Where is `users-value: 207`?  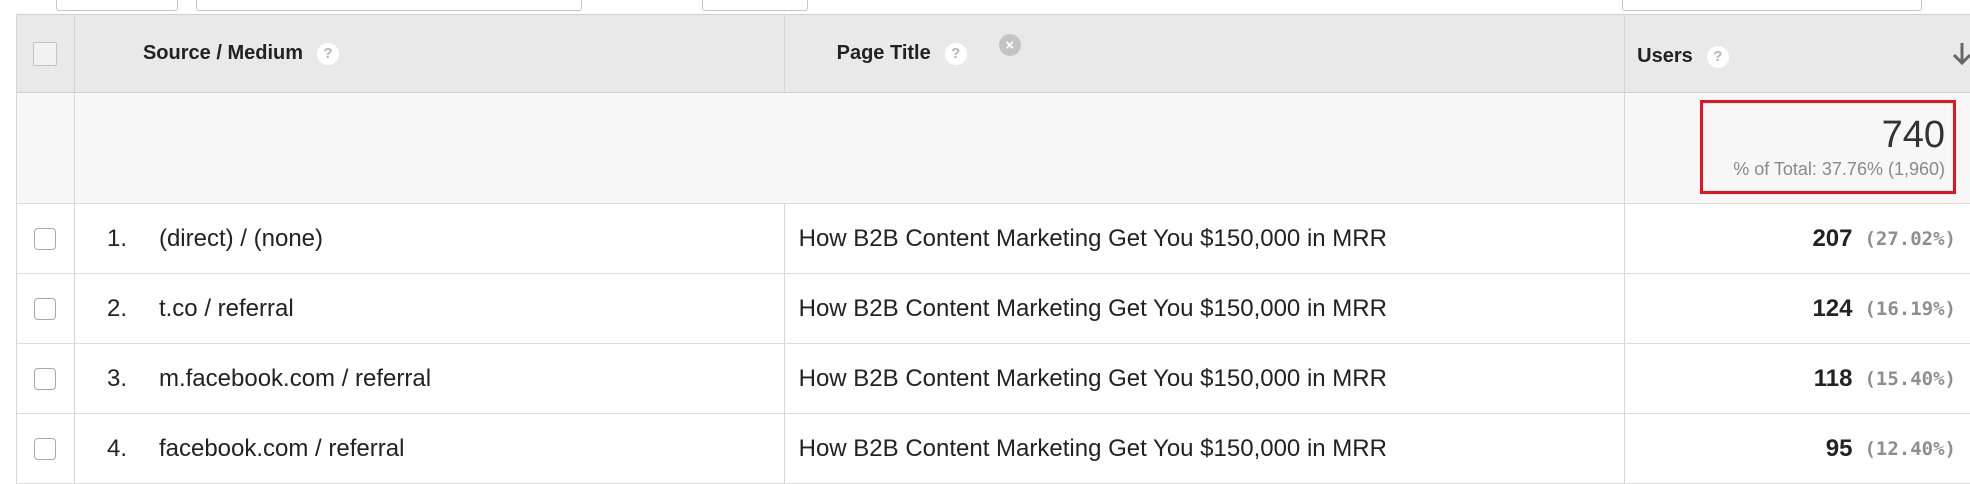 users-value: 207 is located at coordinates (1832, 238).